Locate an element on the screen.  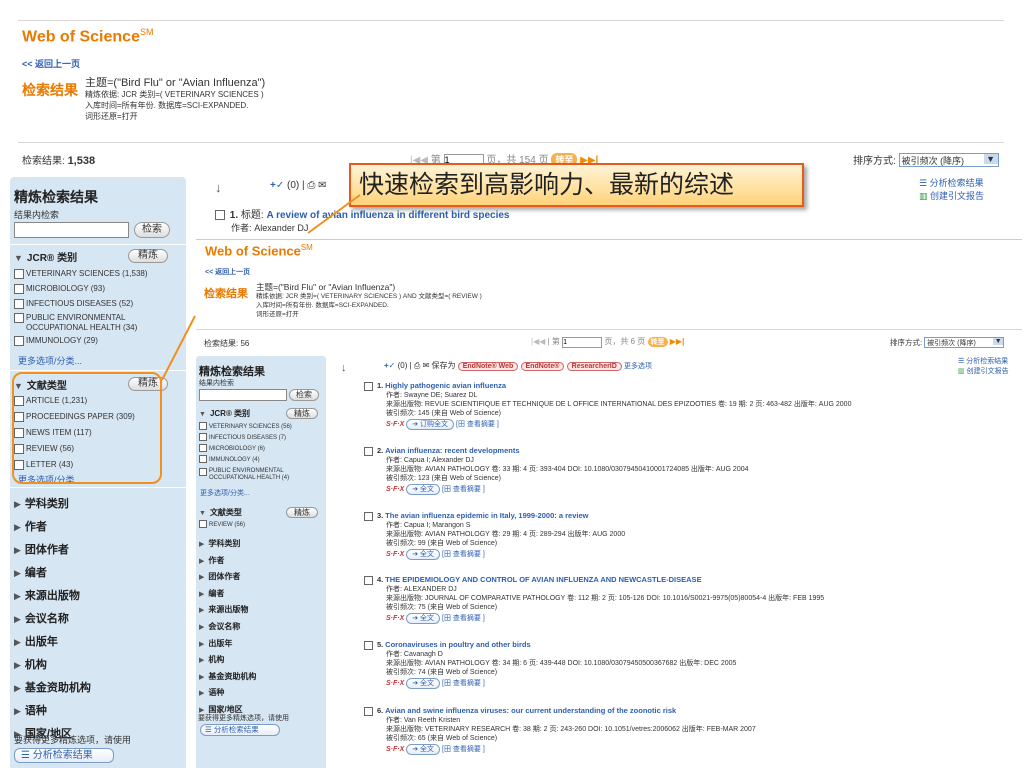
jcr-item: INFECTIOUS DISEASES (7) is located at coordinates (261, 438).